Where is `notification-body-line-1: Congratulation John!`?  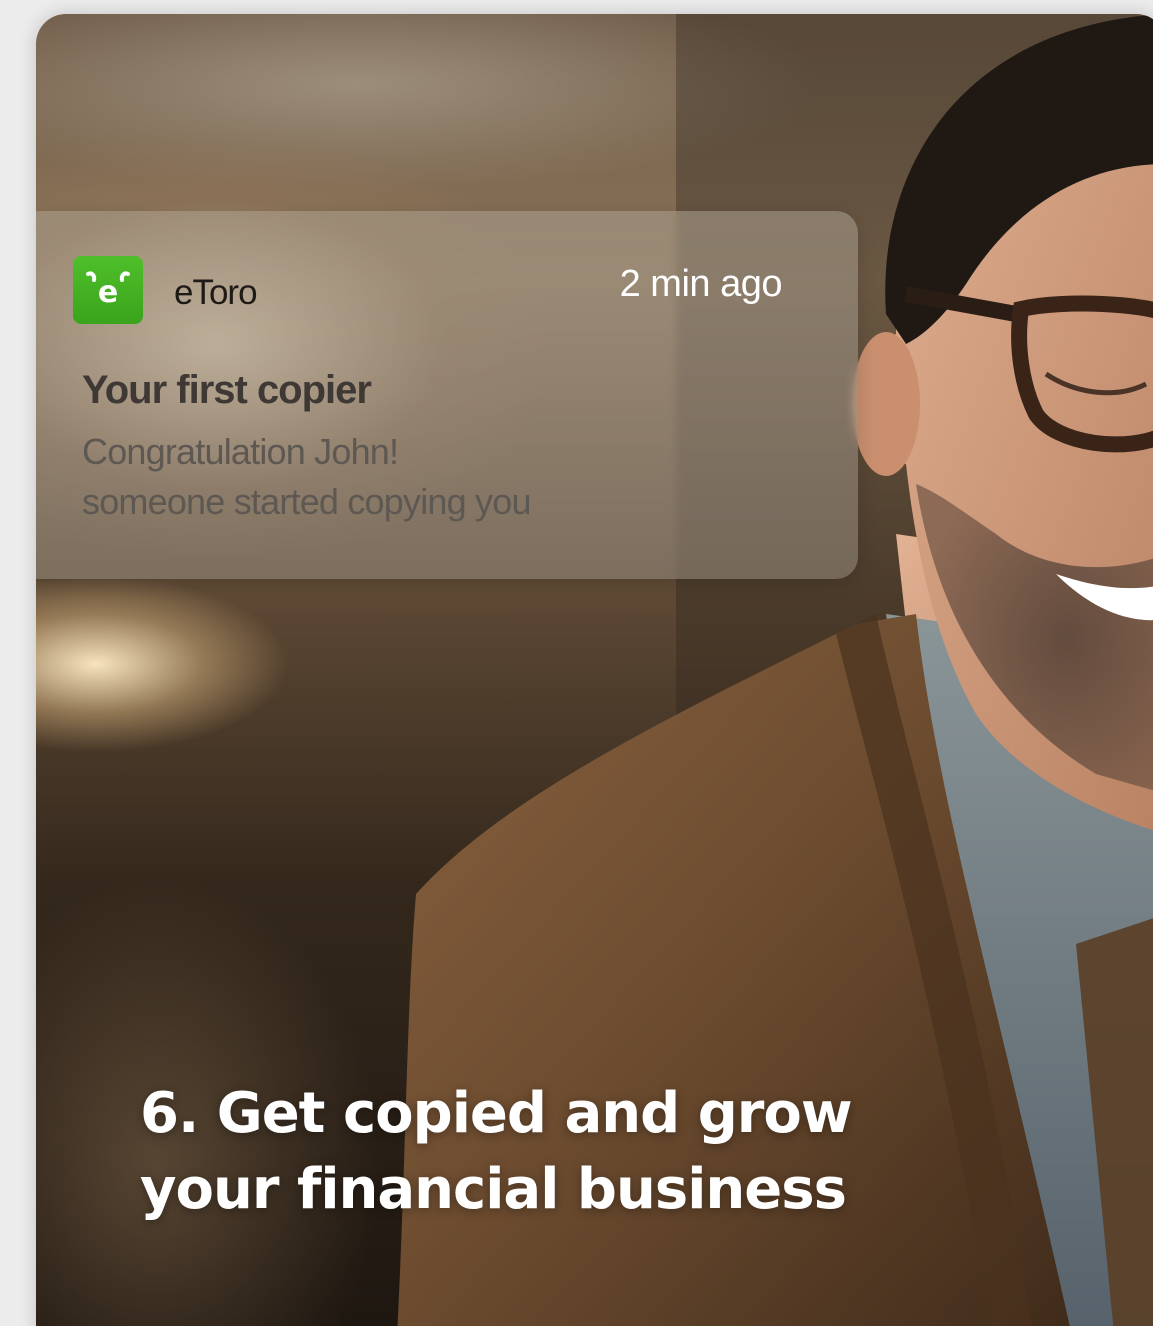
notification-body-line-1: Congratulation John! is located at coordinates (240, 451).